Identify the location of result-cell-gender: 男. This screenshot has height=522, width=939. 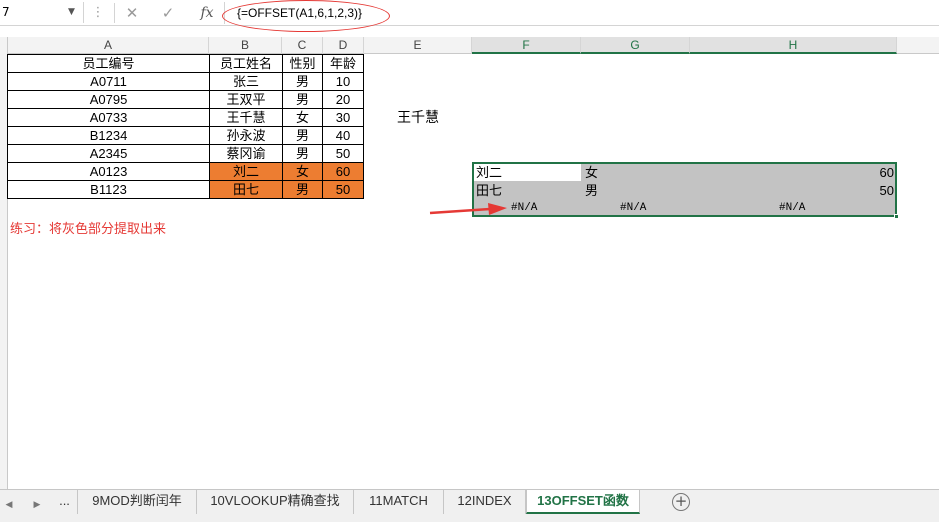
(591, 190).